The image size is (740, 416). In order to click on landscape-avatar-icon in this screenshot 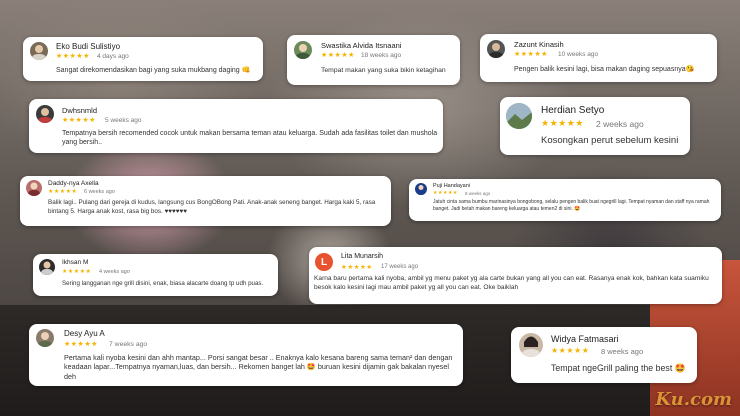, I will do `click(519, 116)`.